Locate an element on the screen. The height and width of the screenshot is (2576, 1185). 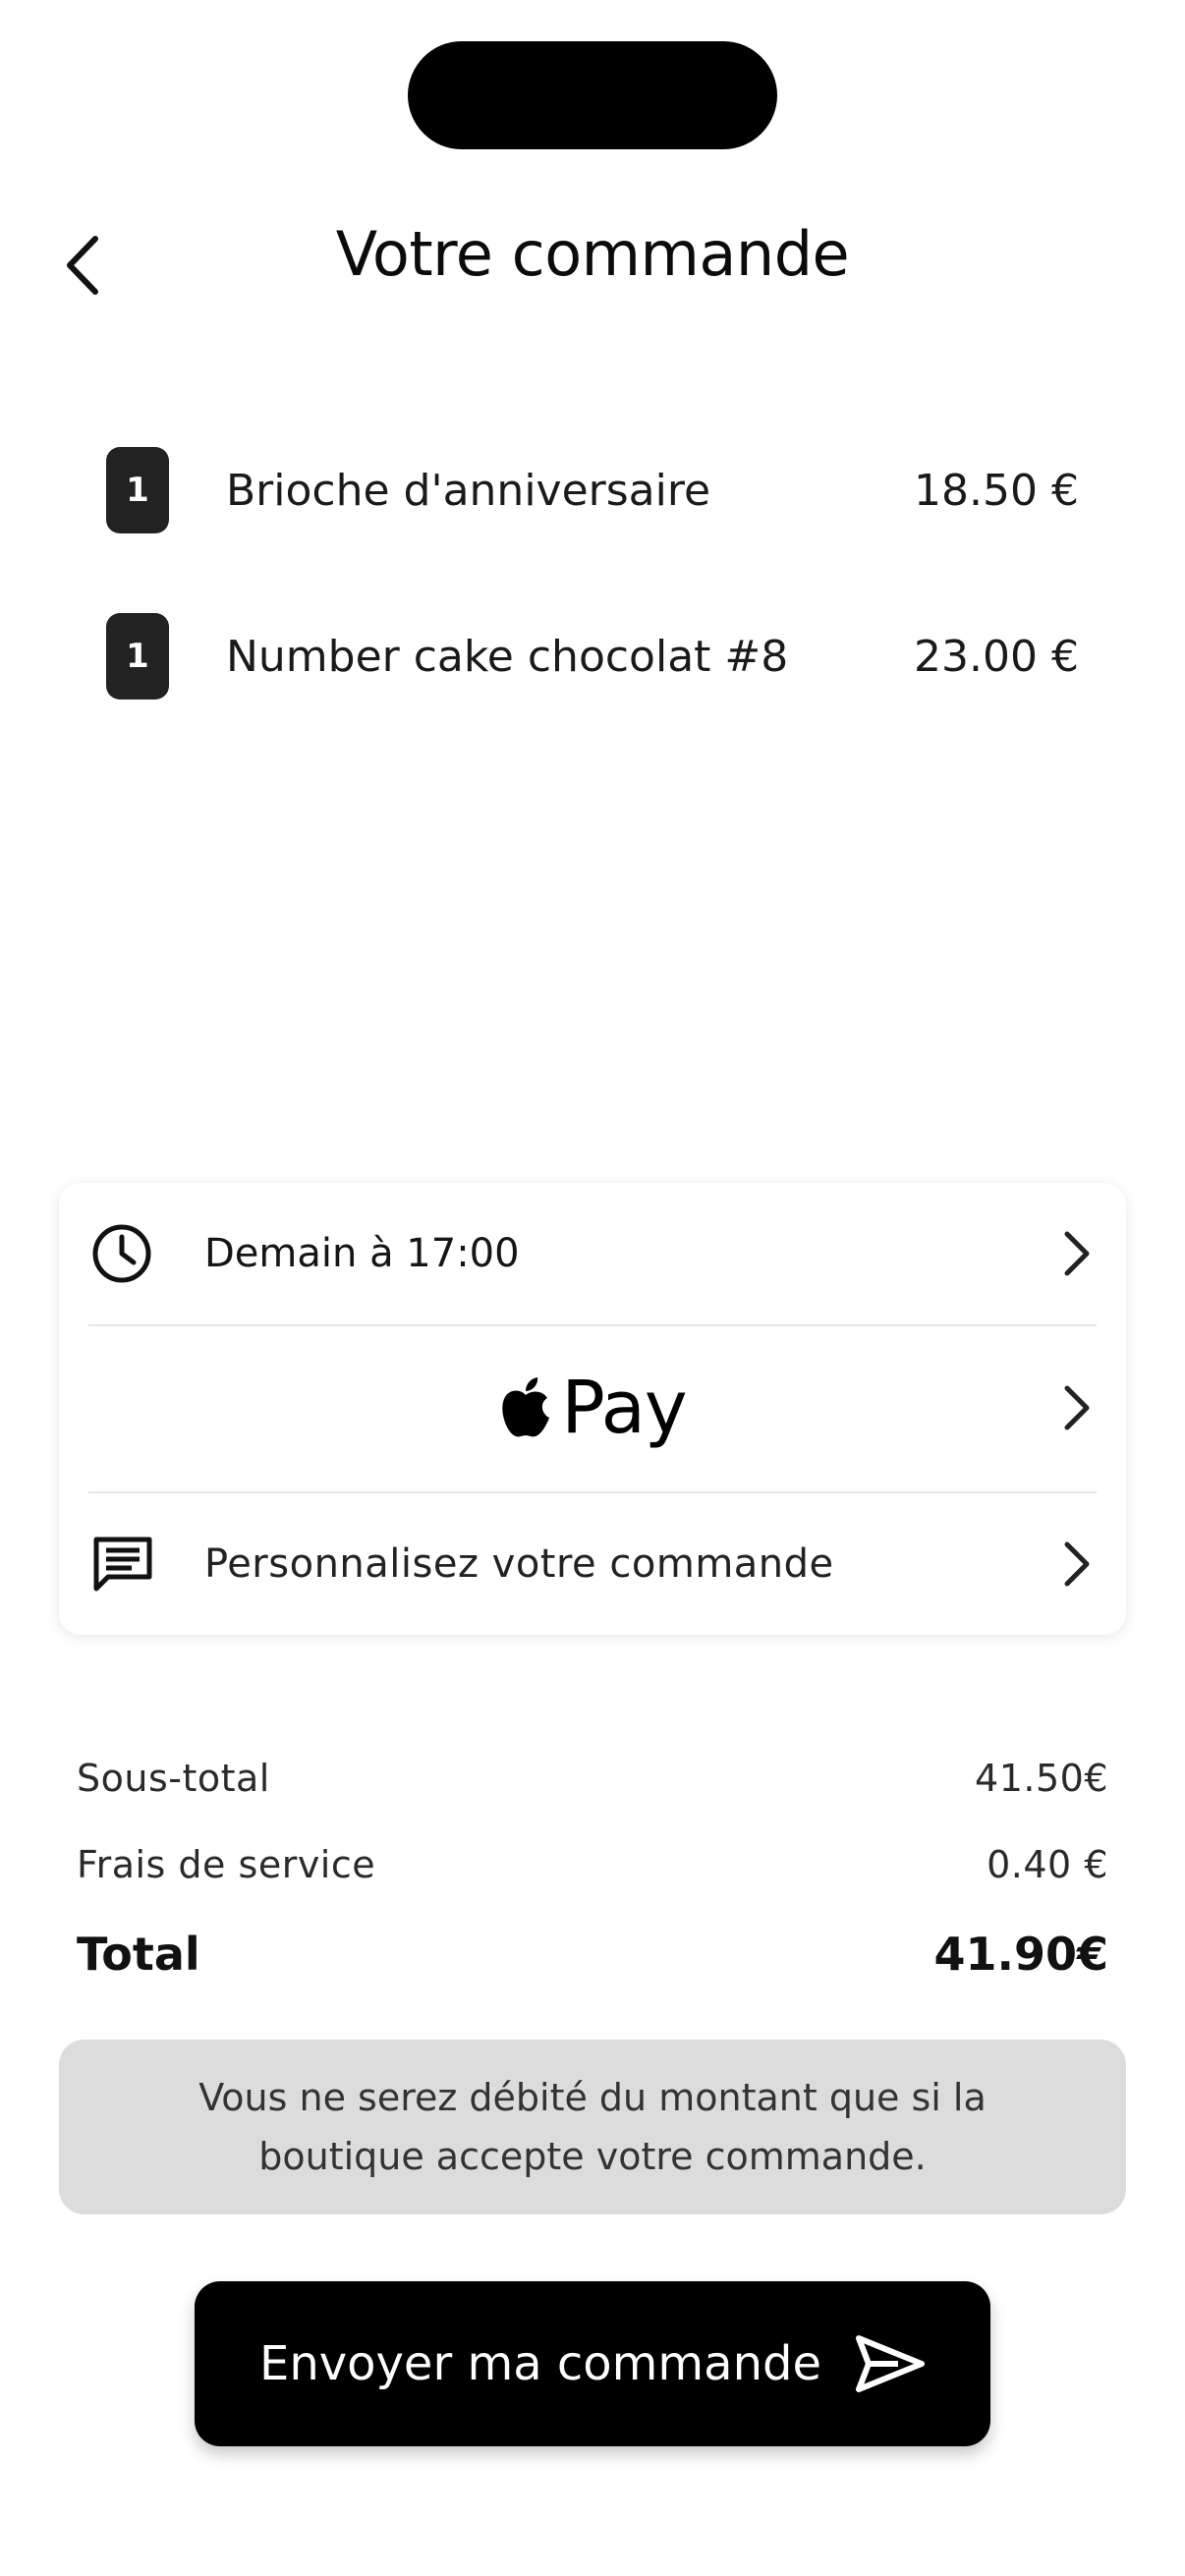
apple-logo-icon is located at coordinates (526, 1407).